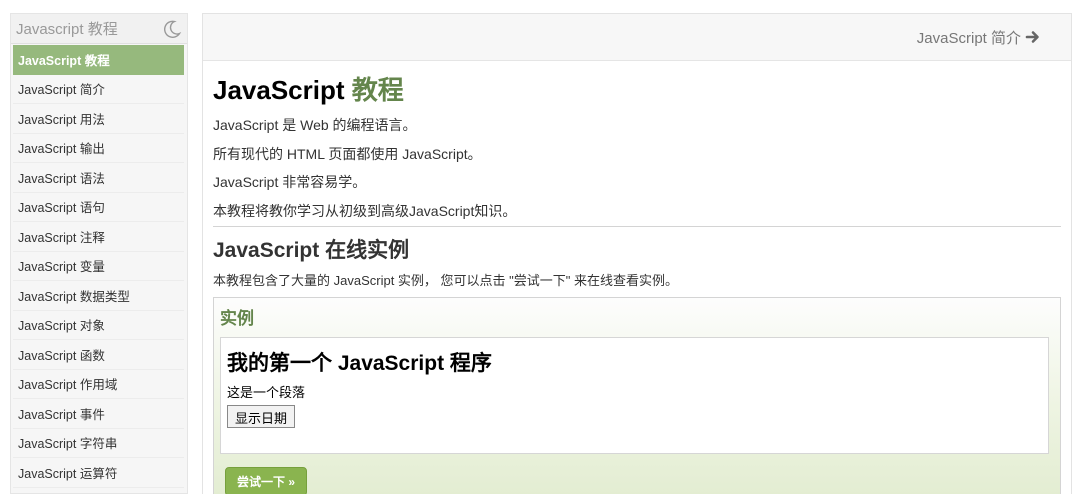 The height and width of the screenshot is (494, 1080). I want to click on moon-icon, so click(172, 29).